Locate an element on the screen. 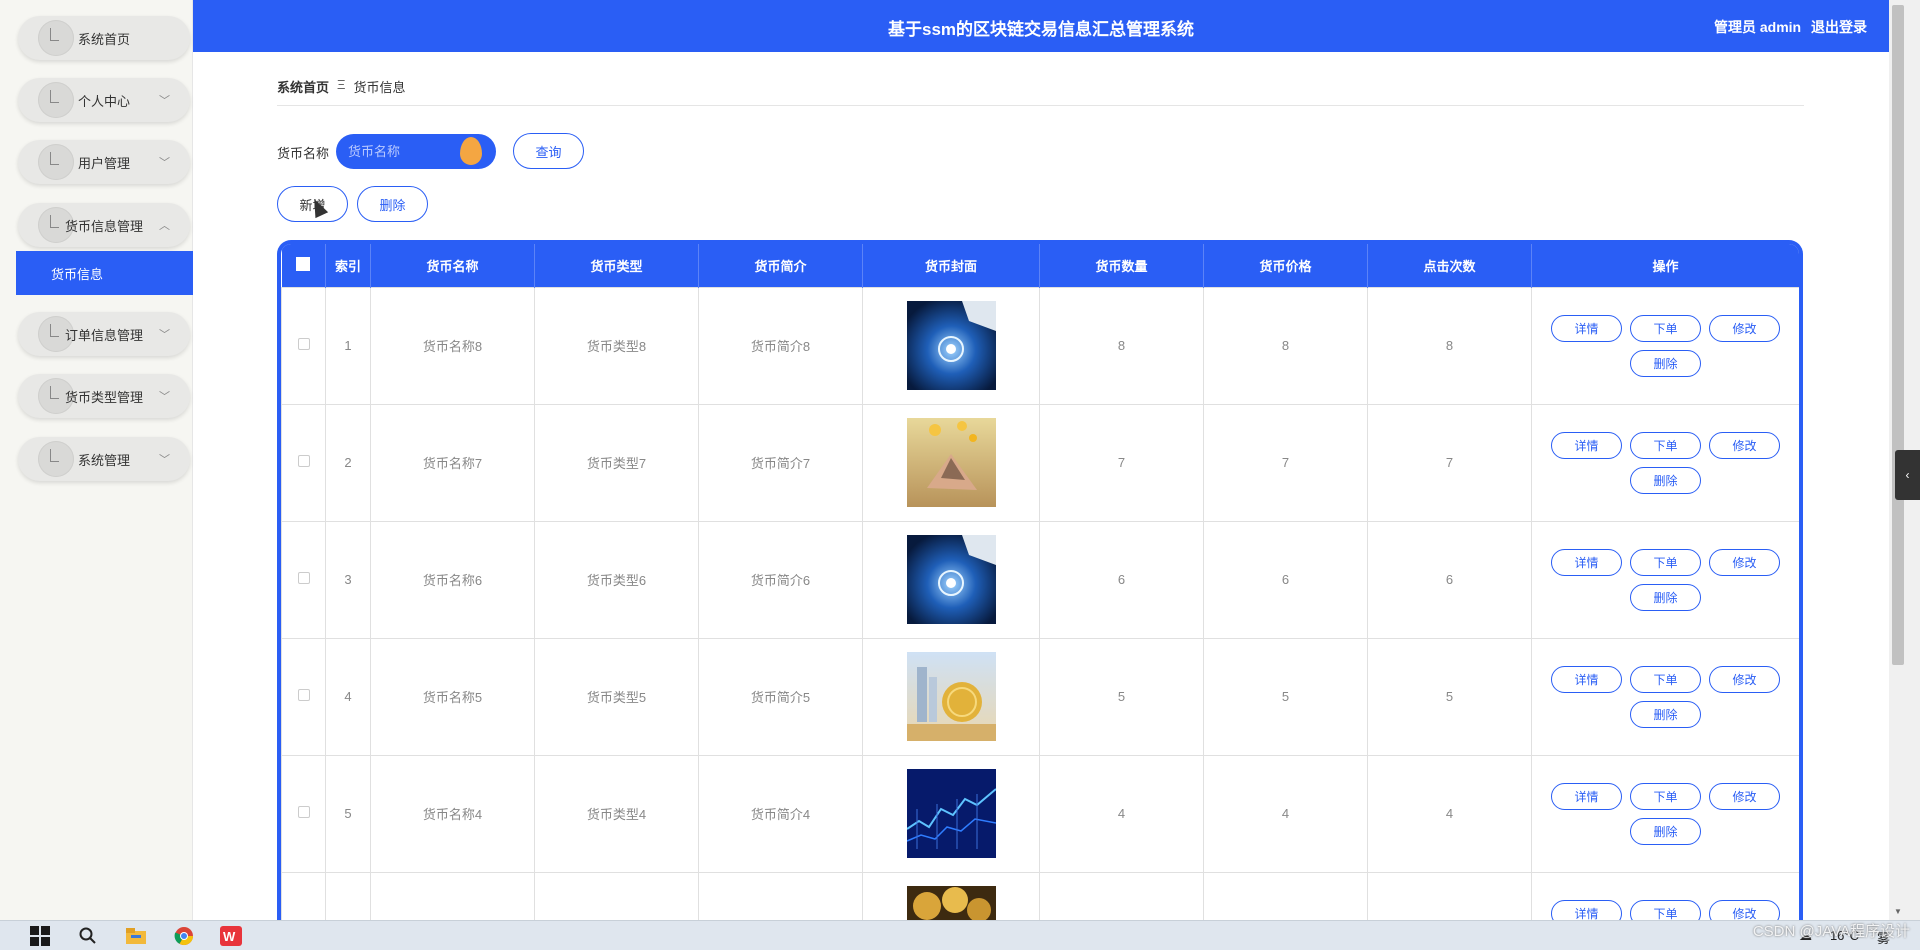 The image size is (1920, 950). scroll-down-icon: ▼ is located at coordinates (1898, 911).